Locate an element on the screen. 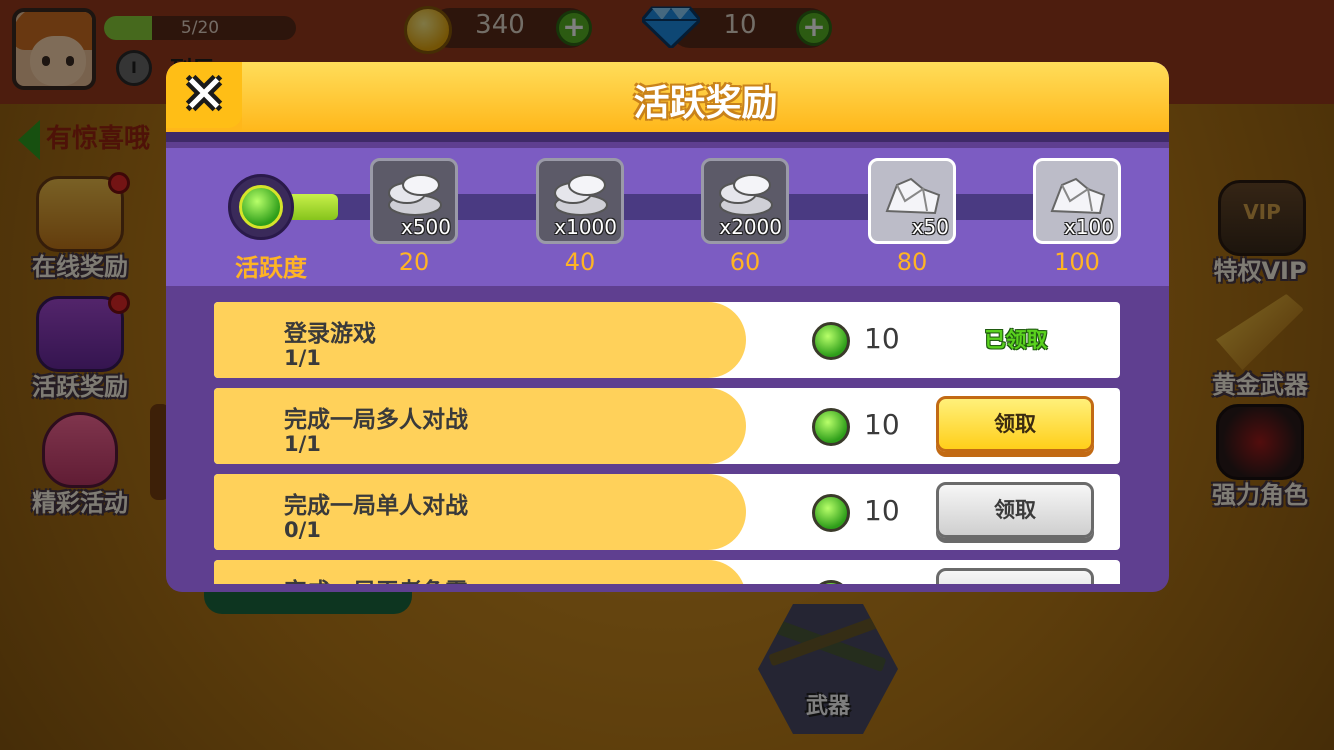 The width and height of the screenshot is (1334, 750). dialog-header: 活跃奖励 is located at coordinates (705, 97).